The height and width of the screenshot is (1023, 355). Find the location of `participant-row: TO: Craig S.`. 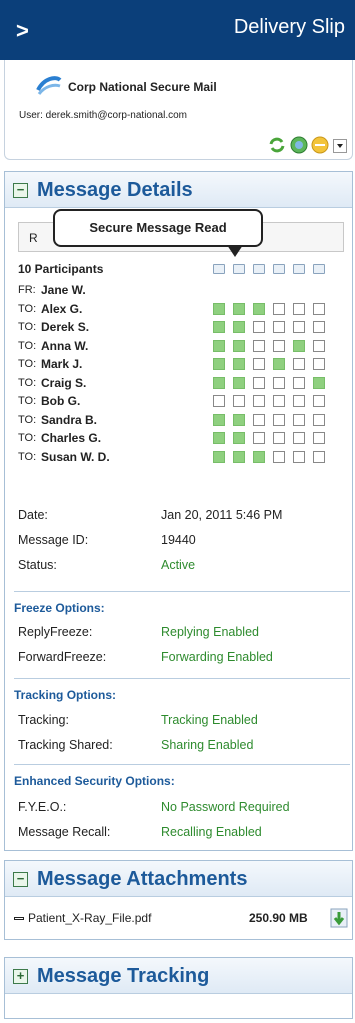

participant-row: TO: Craig S. is located at coordinates (183, 384).